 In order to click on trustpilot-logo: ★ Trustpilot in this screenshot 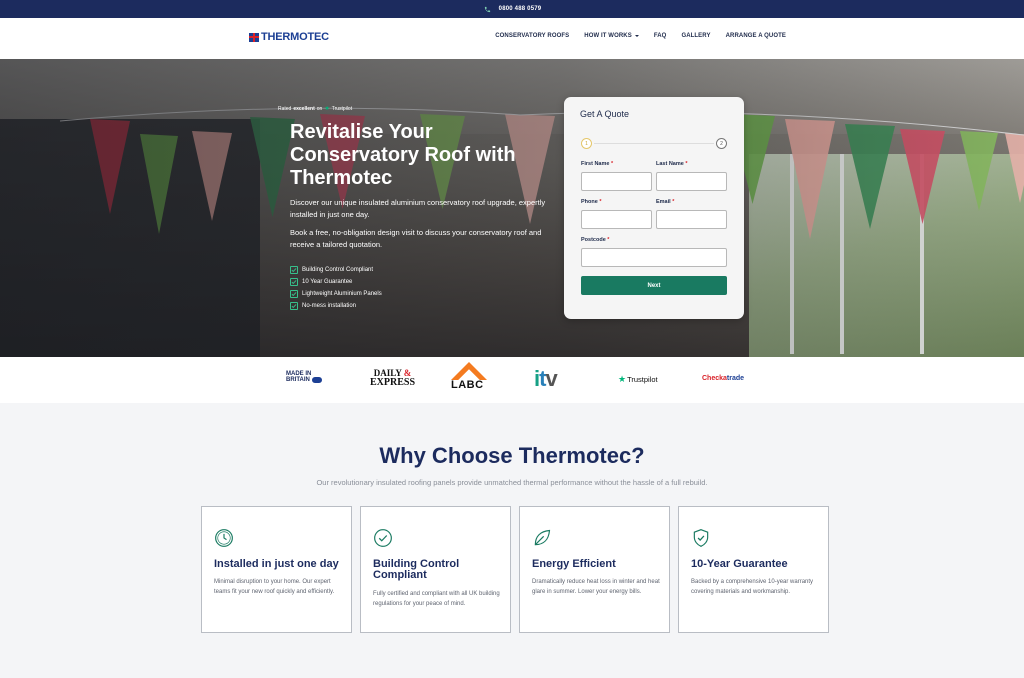, I will do `click(638, 379)`.